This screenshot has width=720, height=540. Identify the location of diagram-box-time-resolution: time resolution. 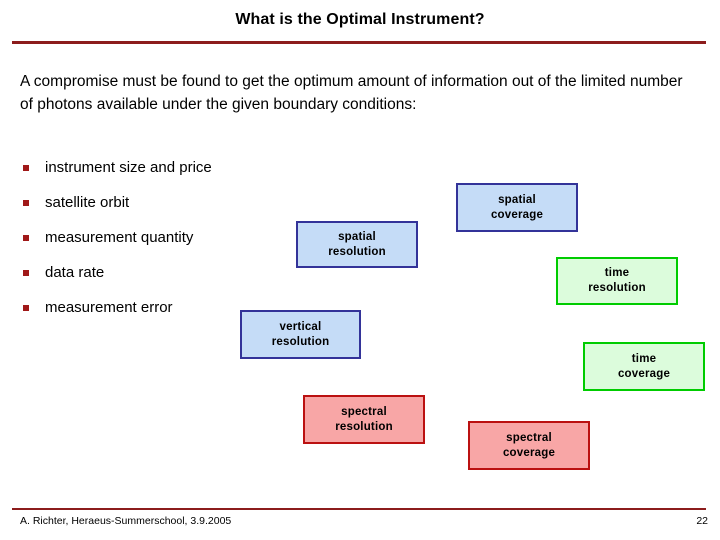
(617, 281).